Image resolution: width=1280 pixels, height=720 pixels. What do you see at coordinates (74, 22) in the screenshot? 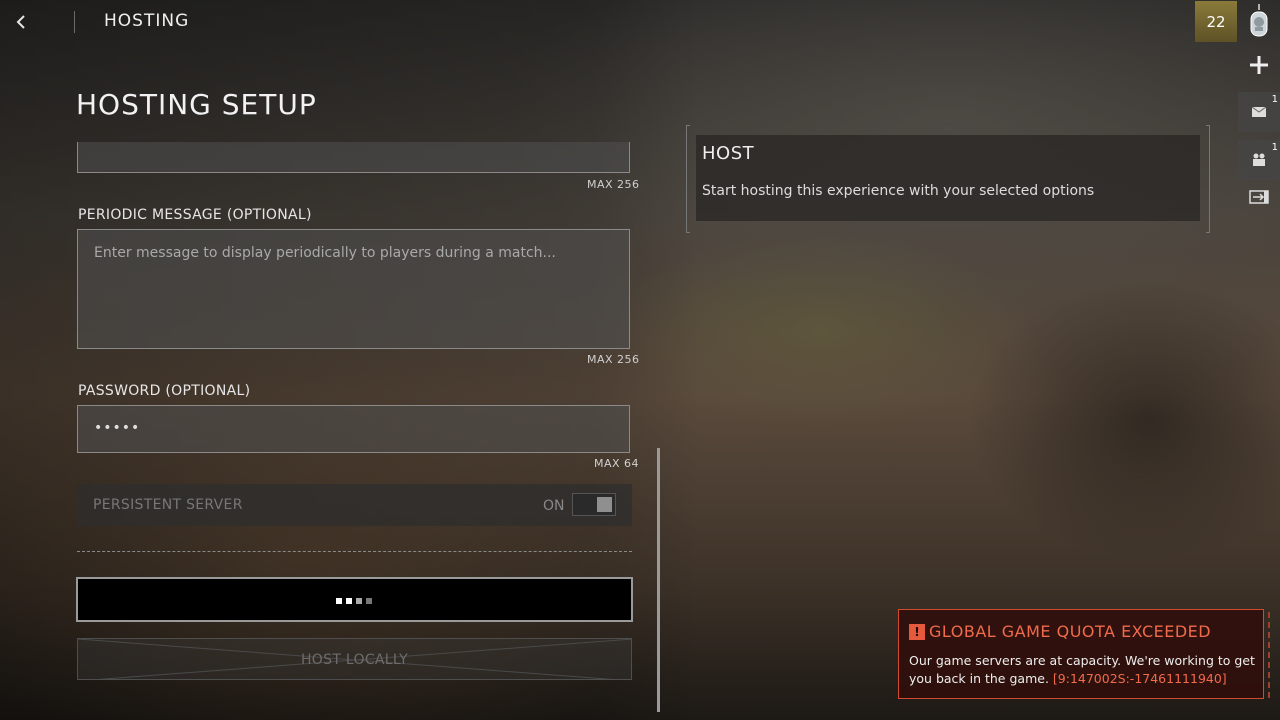
I see `header-divider` at bounding box center [74, 22].